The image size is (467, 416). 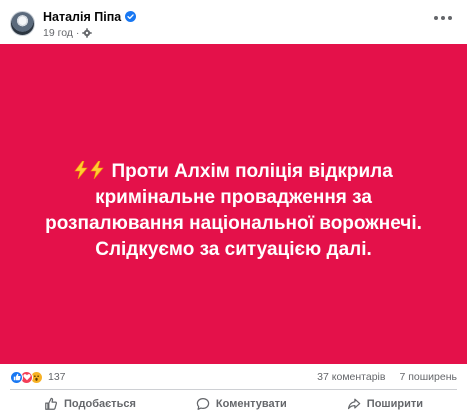 I want to click on share-button: Поширити, so click(x=385, y=404).